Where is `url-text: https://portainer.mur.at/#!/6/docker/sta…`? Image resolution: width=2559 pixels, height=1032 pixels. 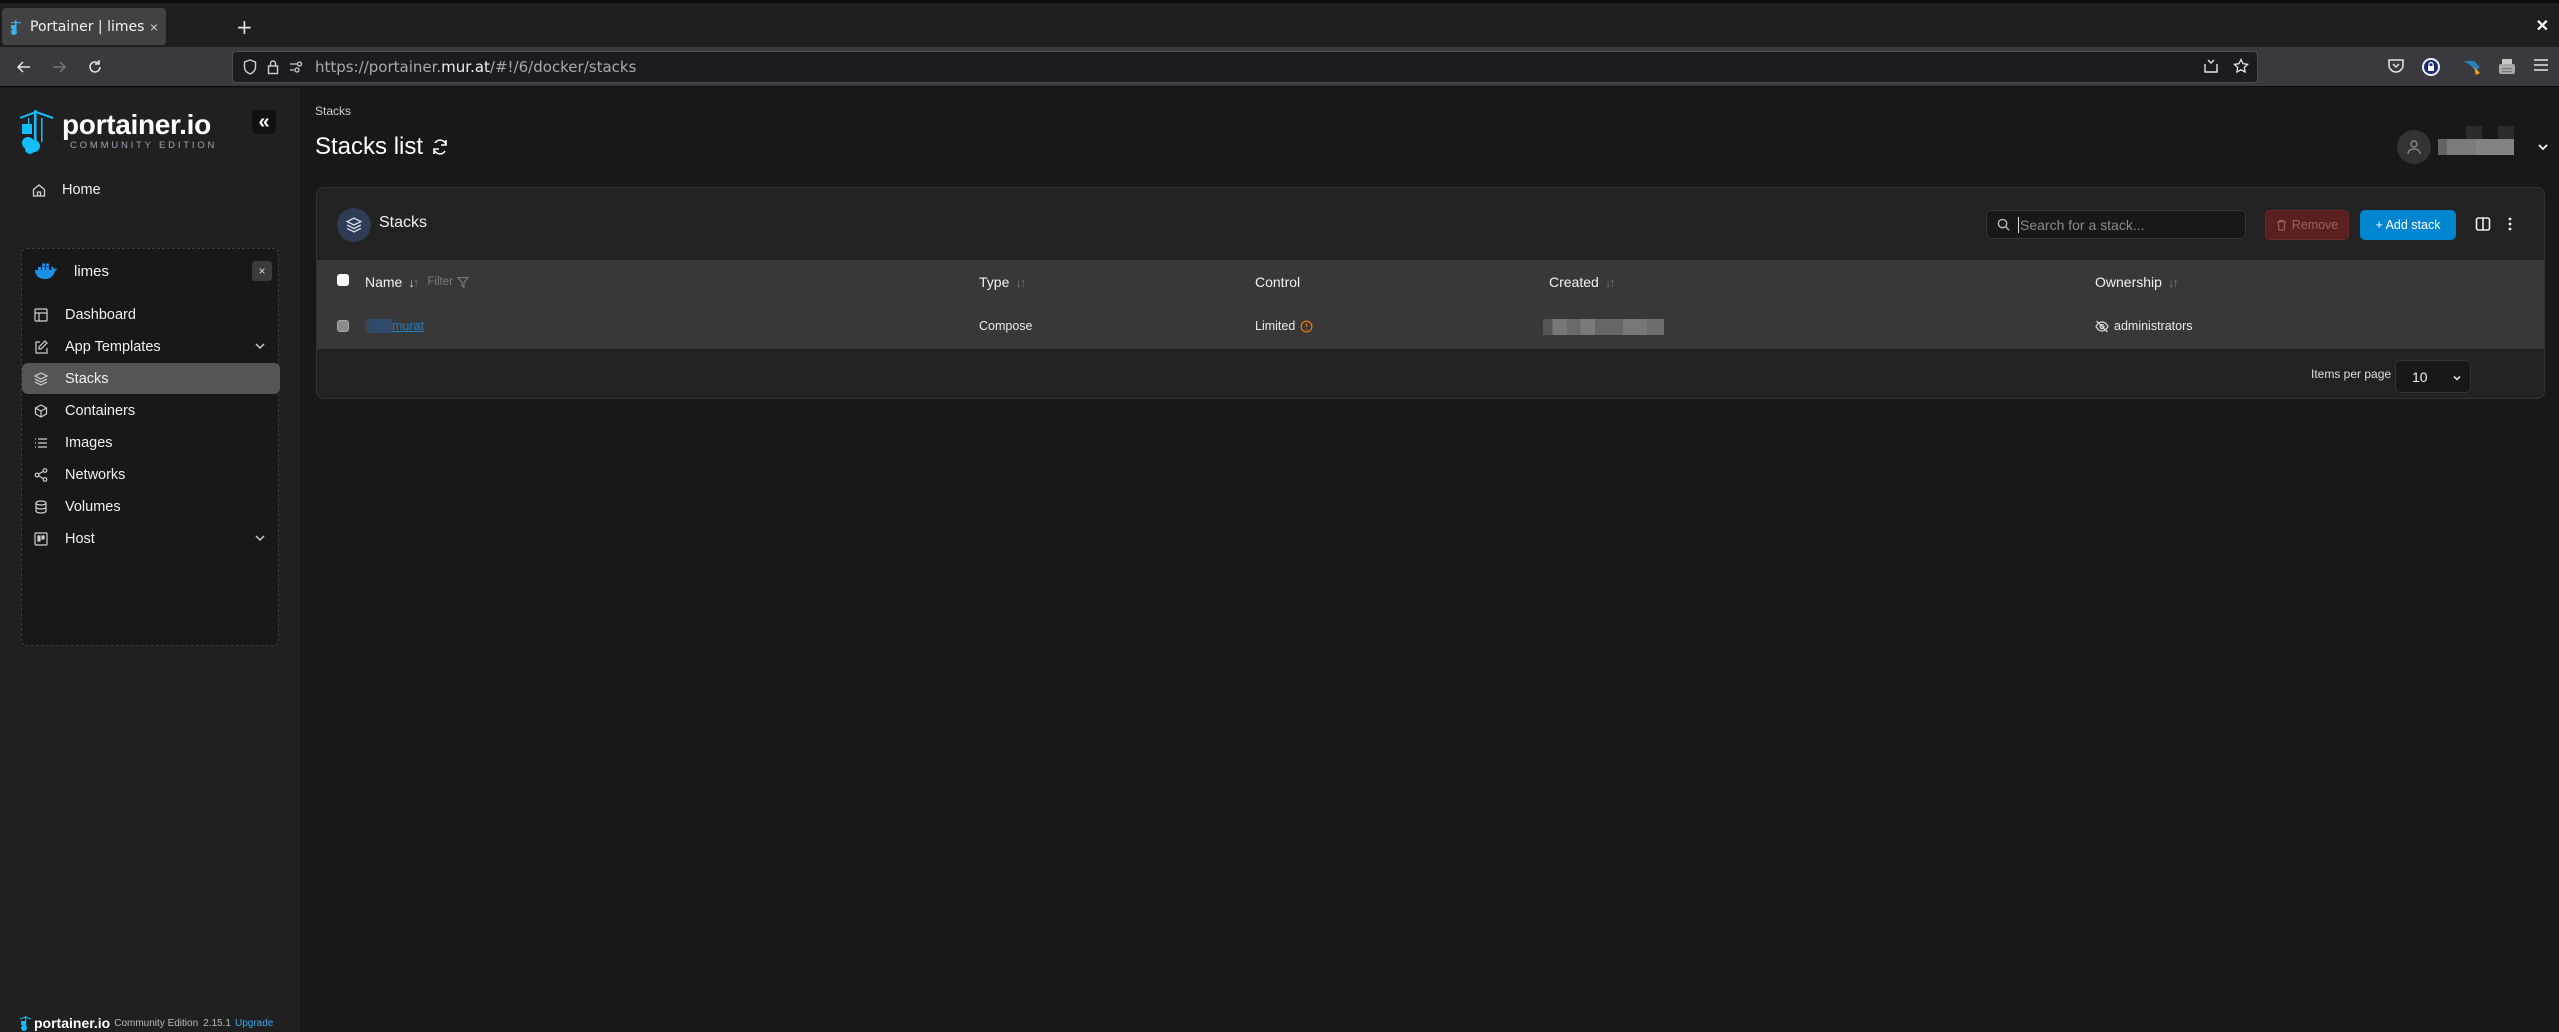 url-text: https://portainer.mur.at/#!/6/docker/sta… is located at coordinates (475, 67).